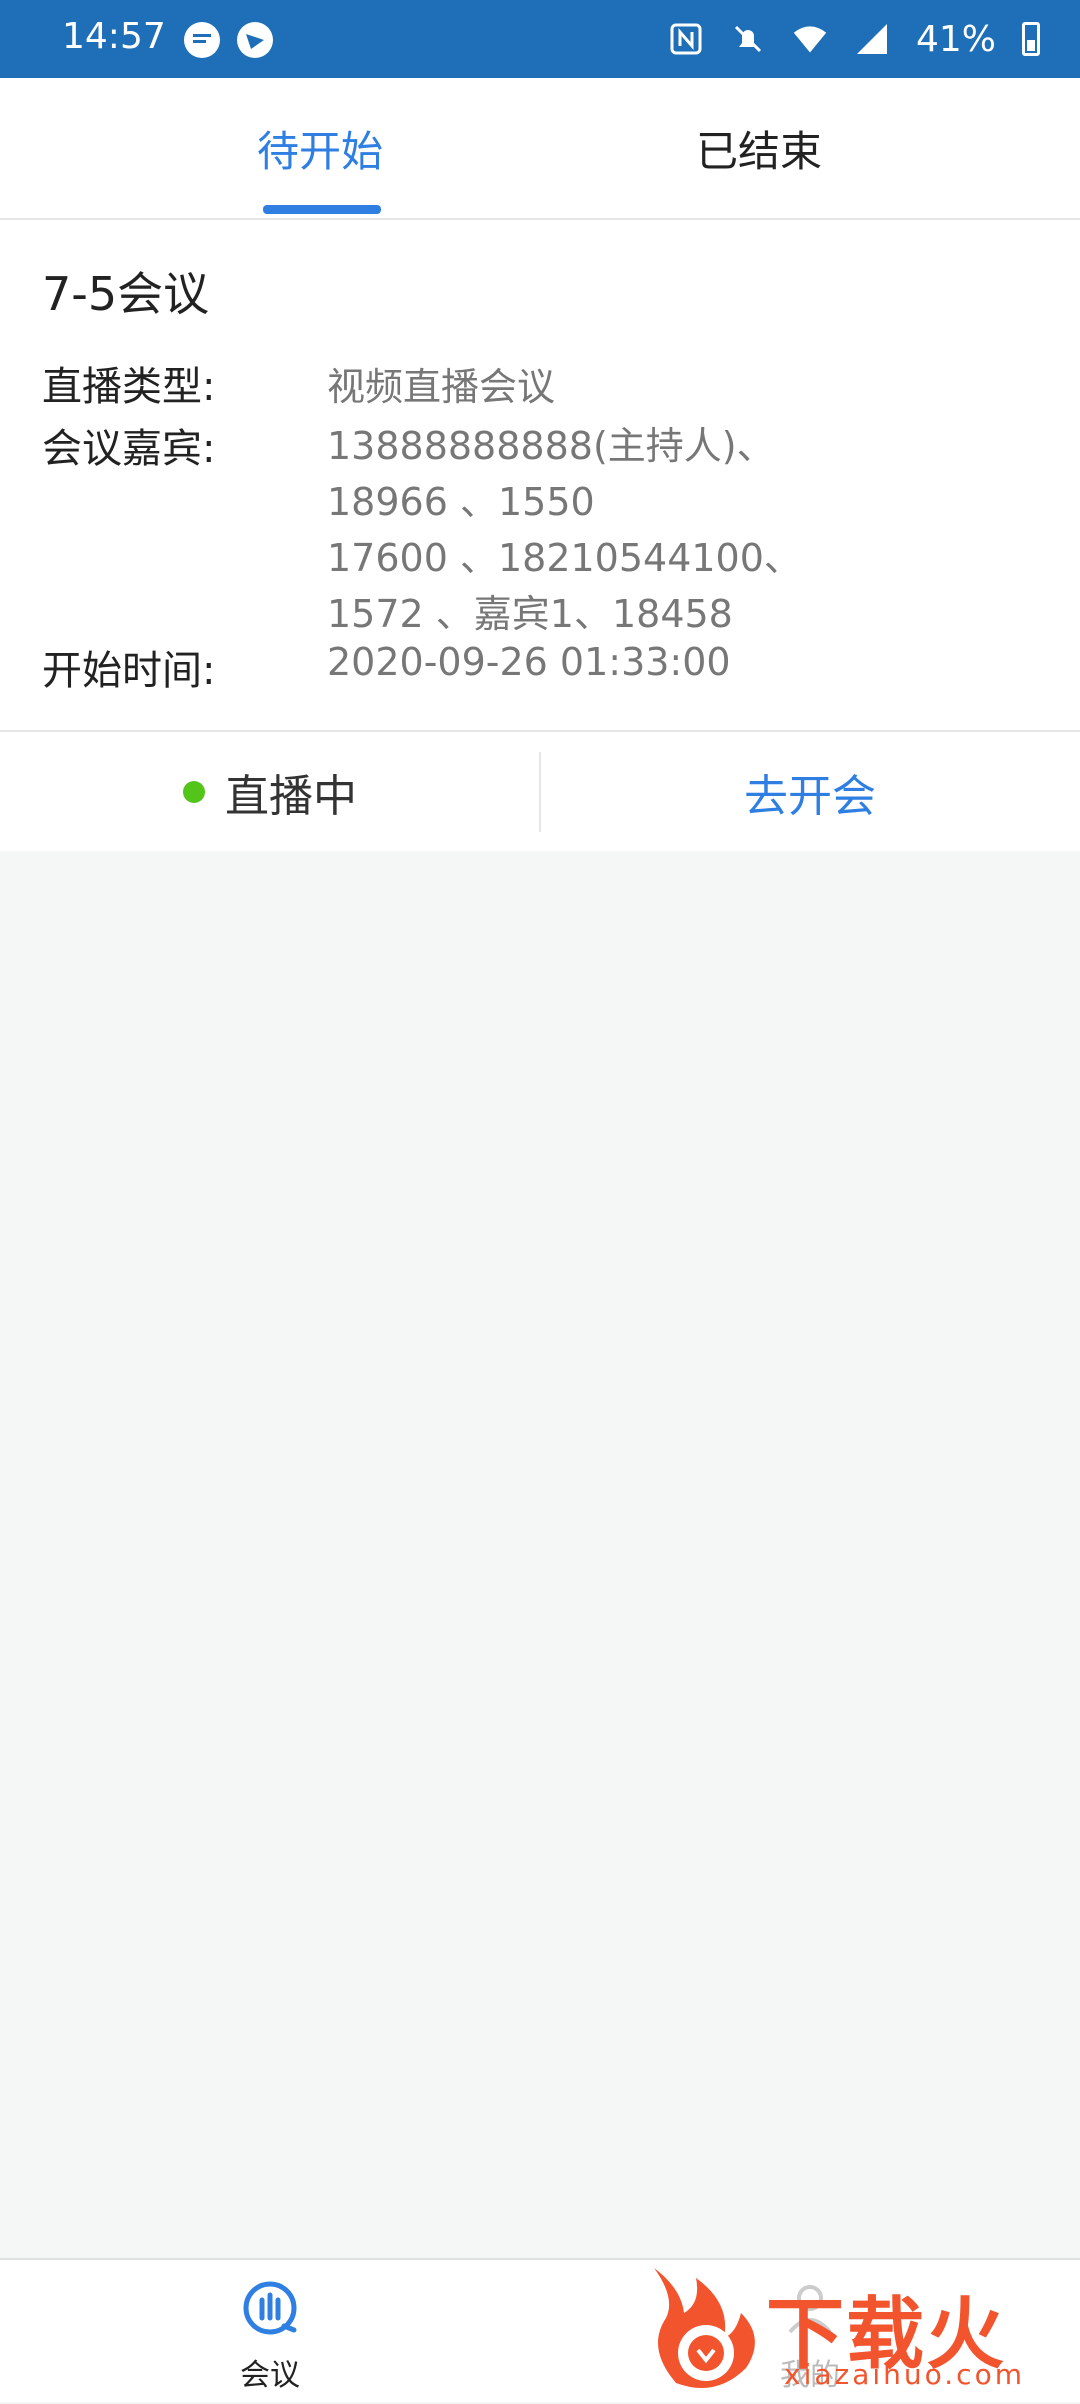  What do you see at coordinates (461, 502) in the screenshot?
I see `guest-line: 18966 、1550` at bounding box center [461, 502].